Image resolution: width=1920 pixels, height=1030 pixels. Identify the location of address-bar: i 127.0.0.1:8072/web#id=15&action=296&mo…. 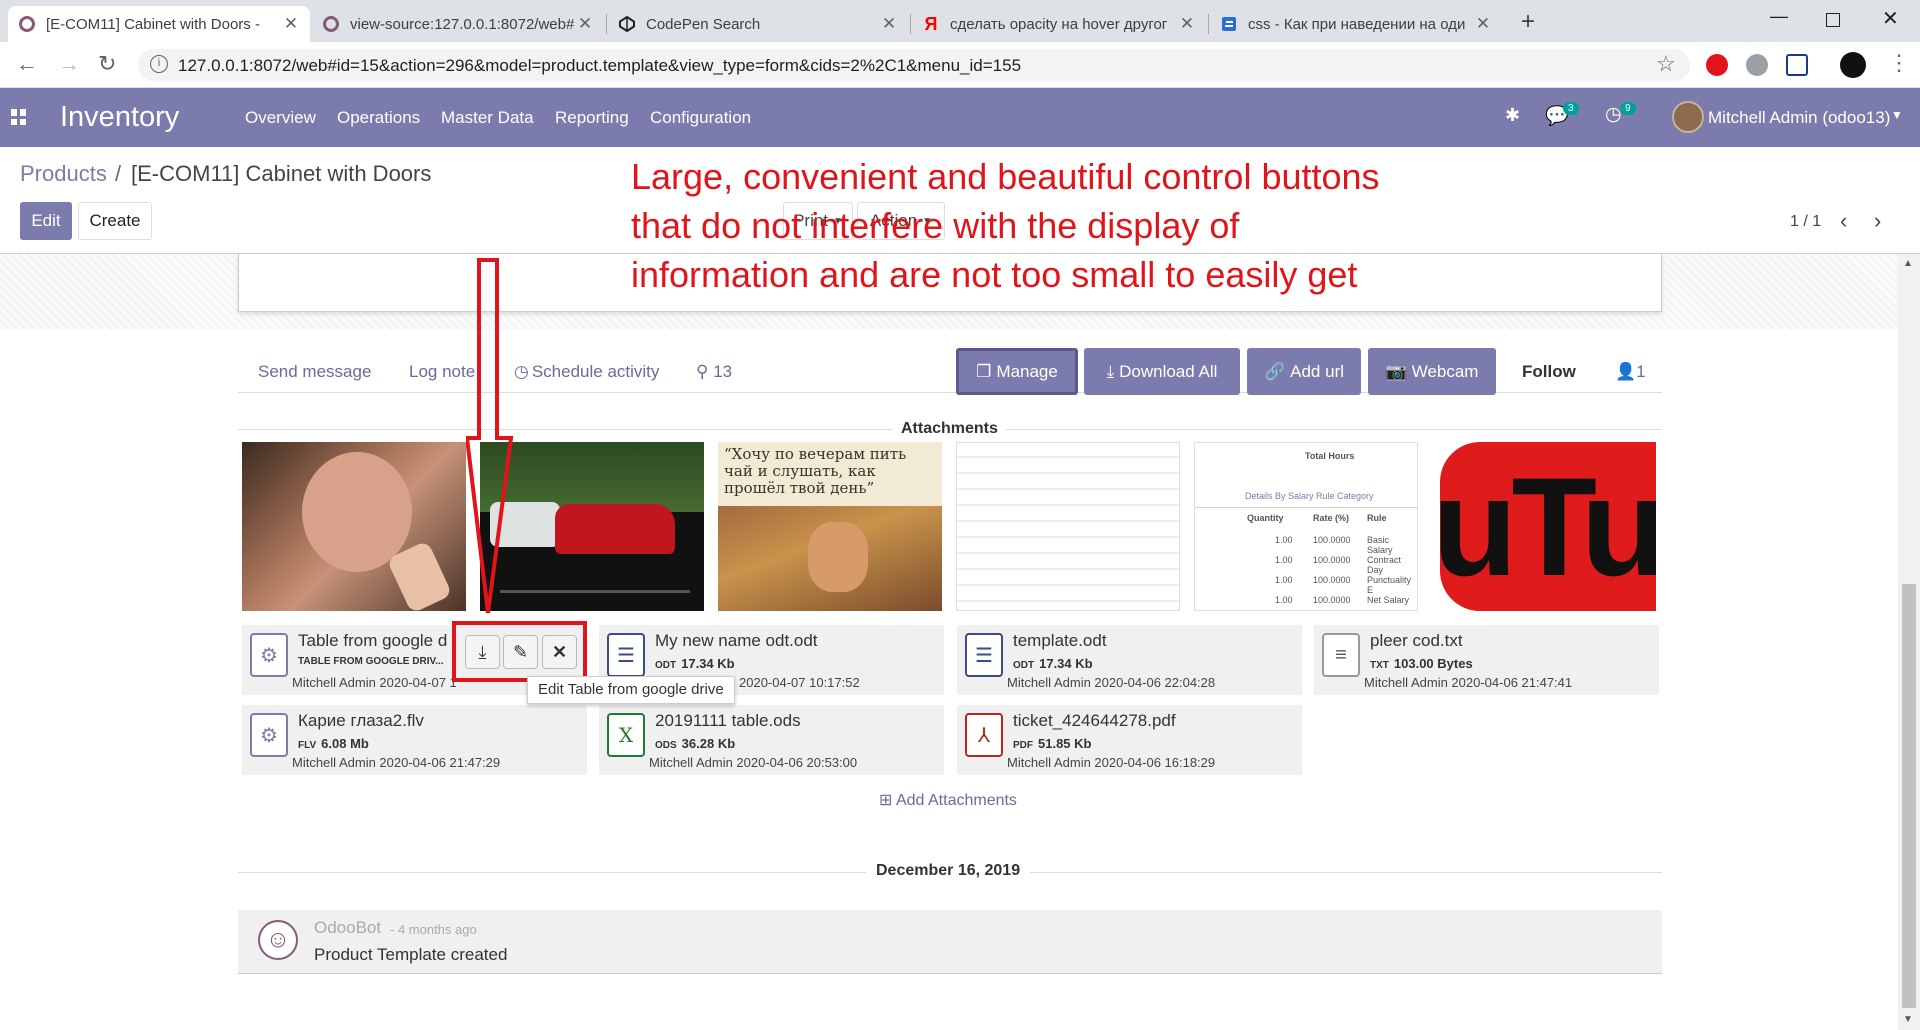
(914, 65).